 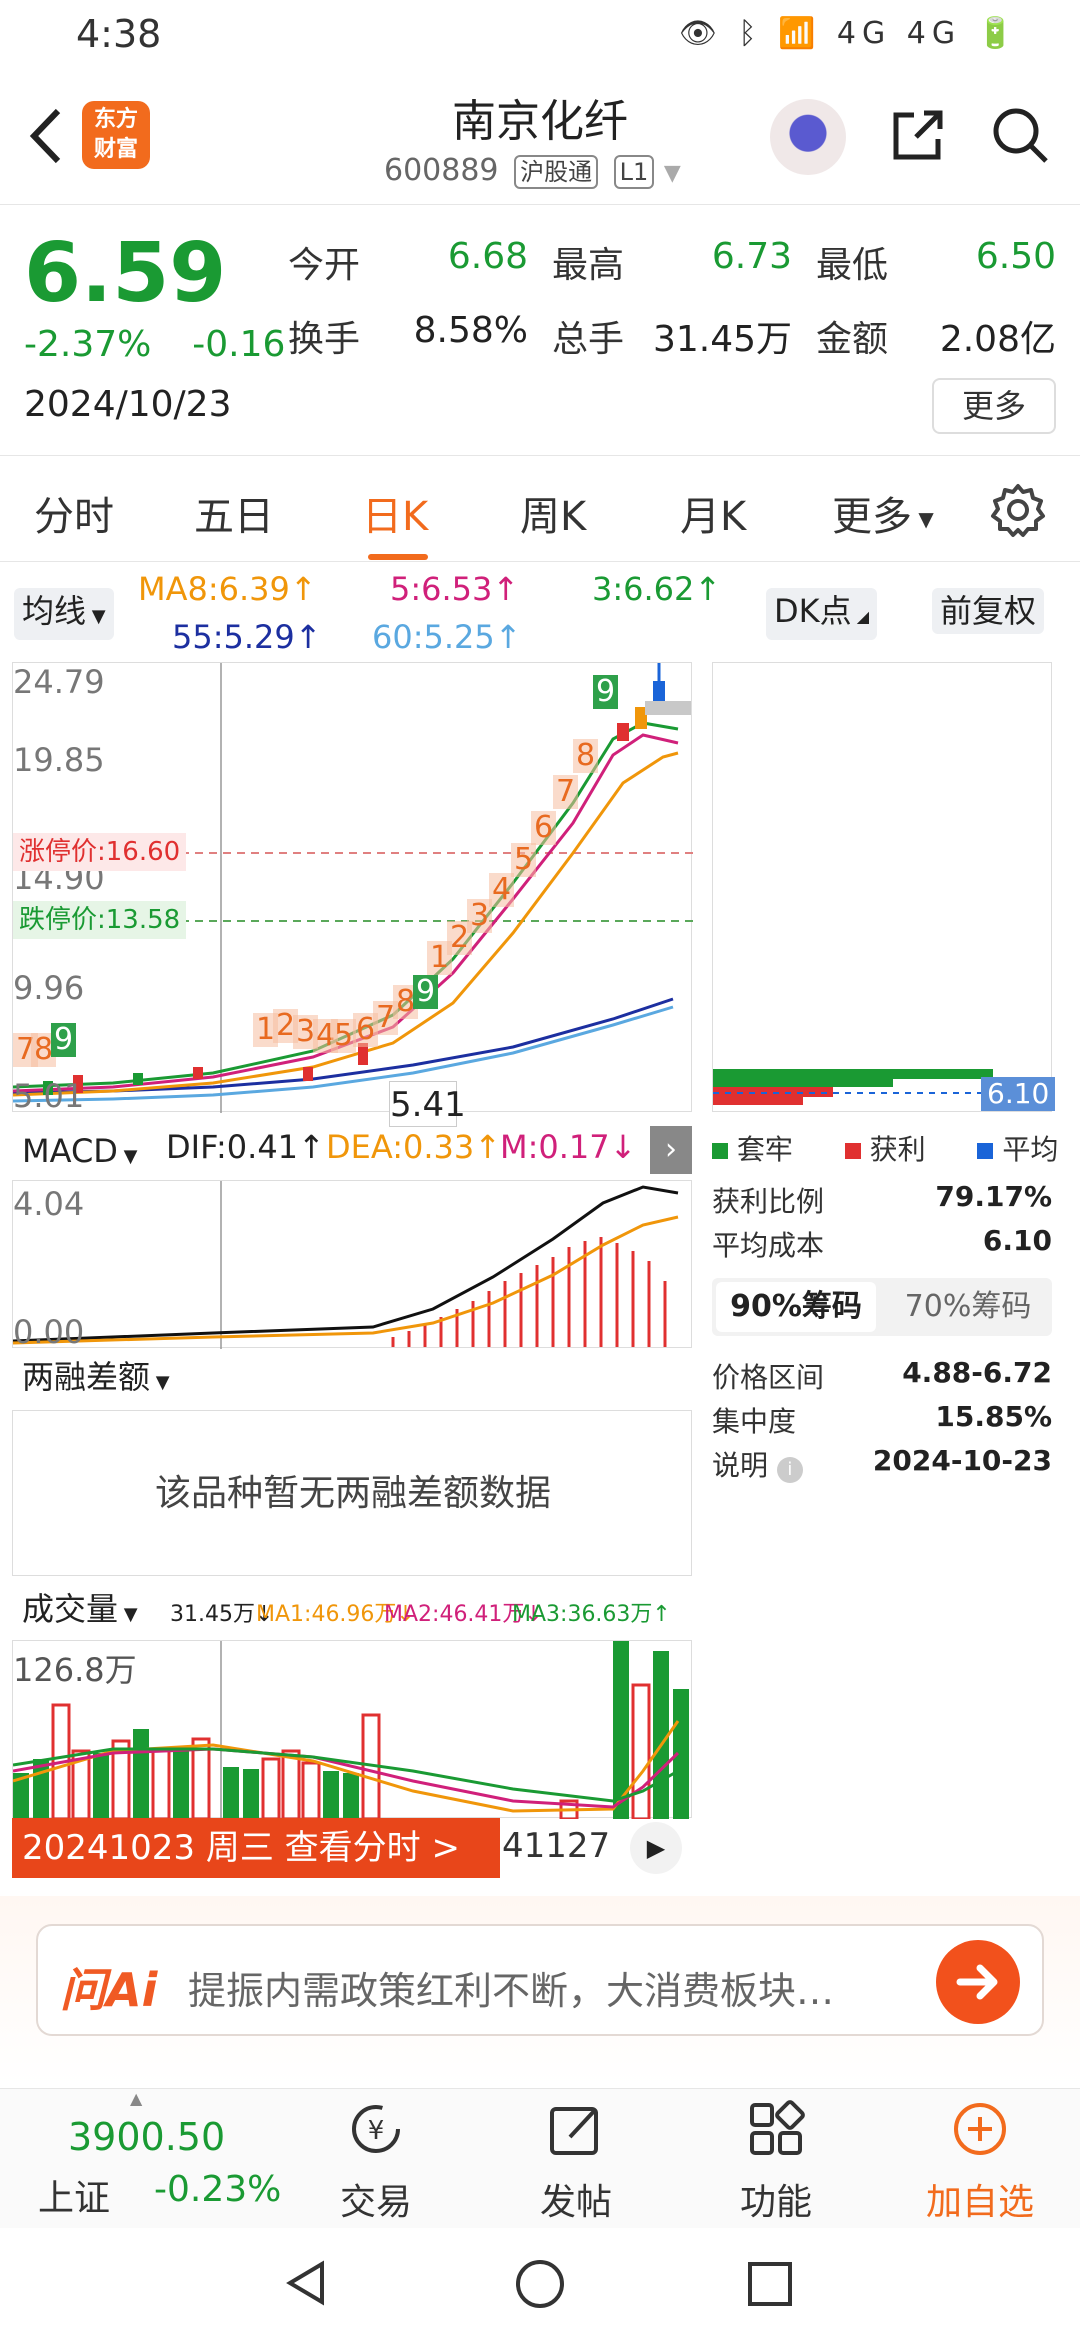 I want to click on concentration-value: 15.85%, so click(x=993, y=1416).